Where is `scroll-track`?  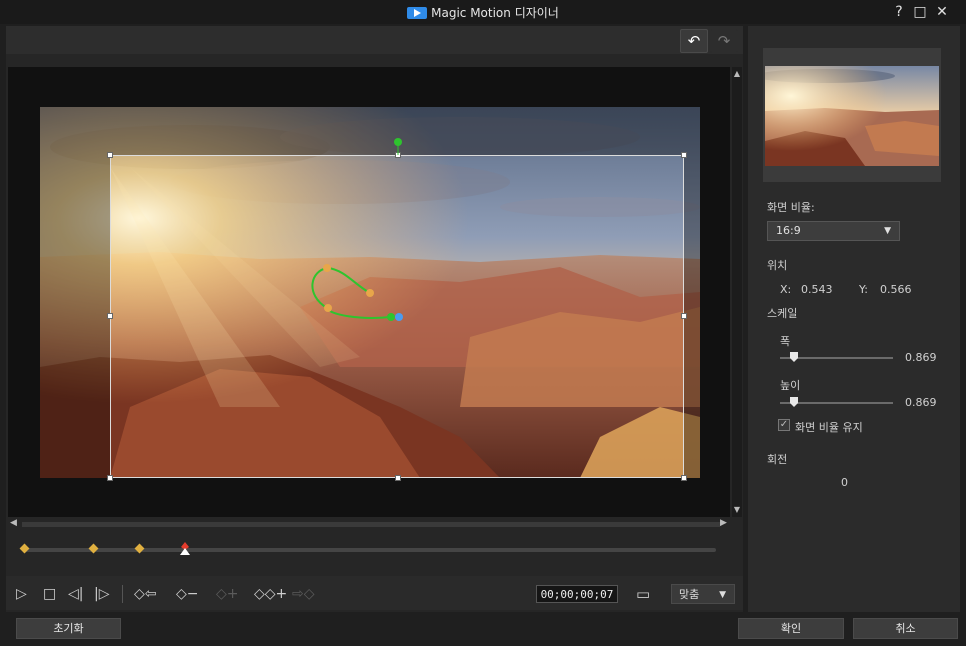 scroll-track is located at coordinates (371, 524).